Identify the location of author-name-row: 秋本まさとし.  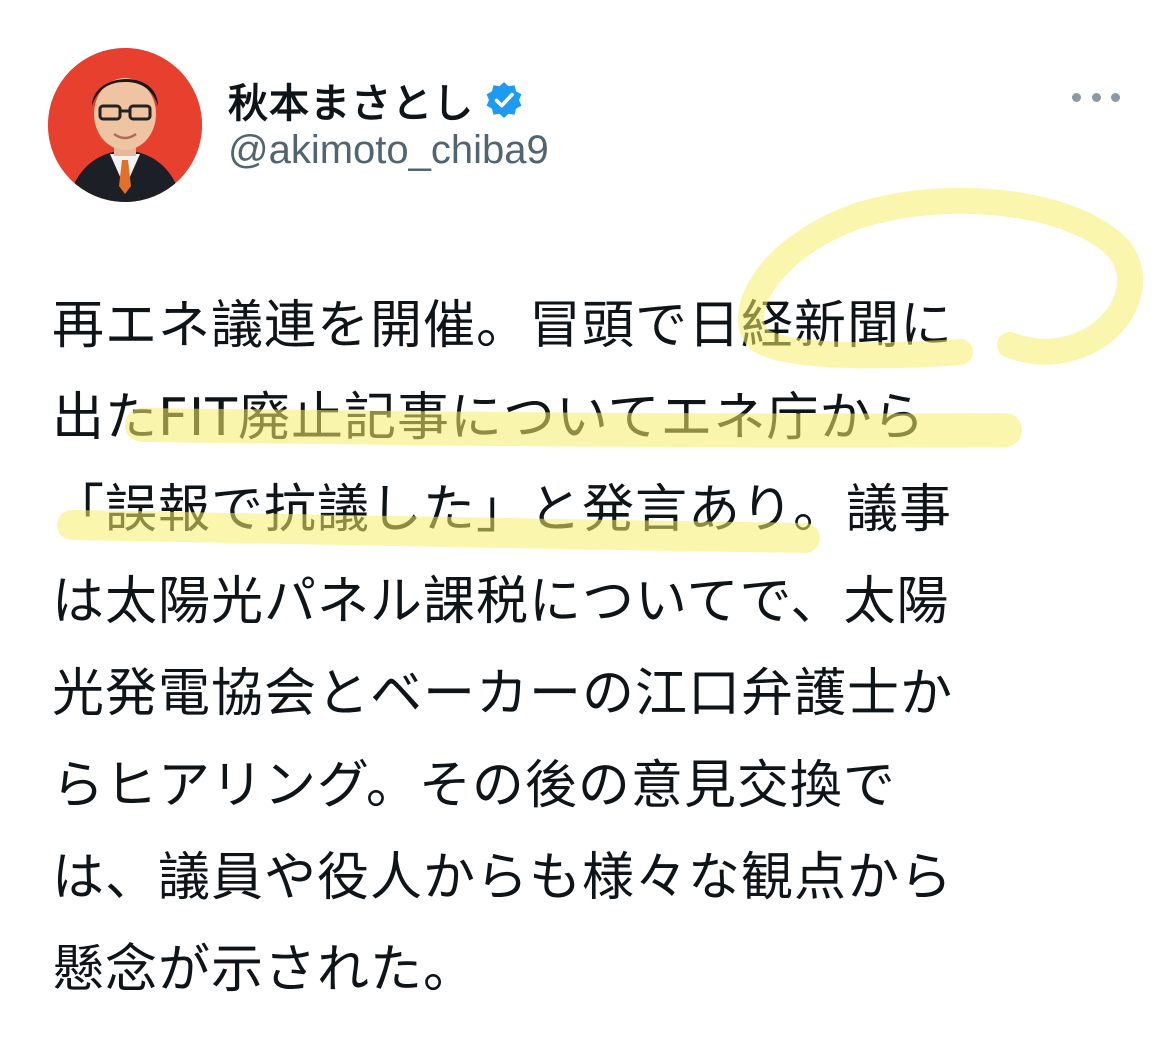
(376, 100).